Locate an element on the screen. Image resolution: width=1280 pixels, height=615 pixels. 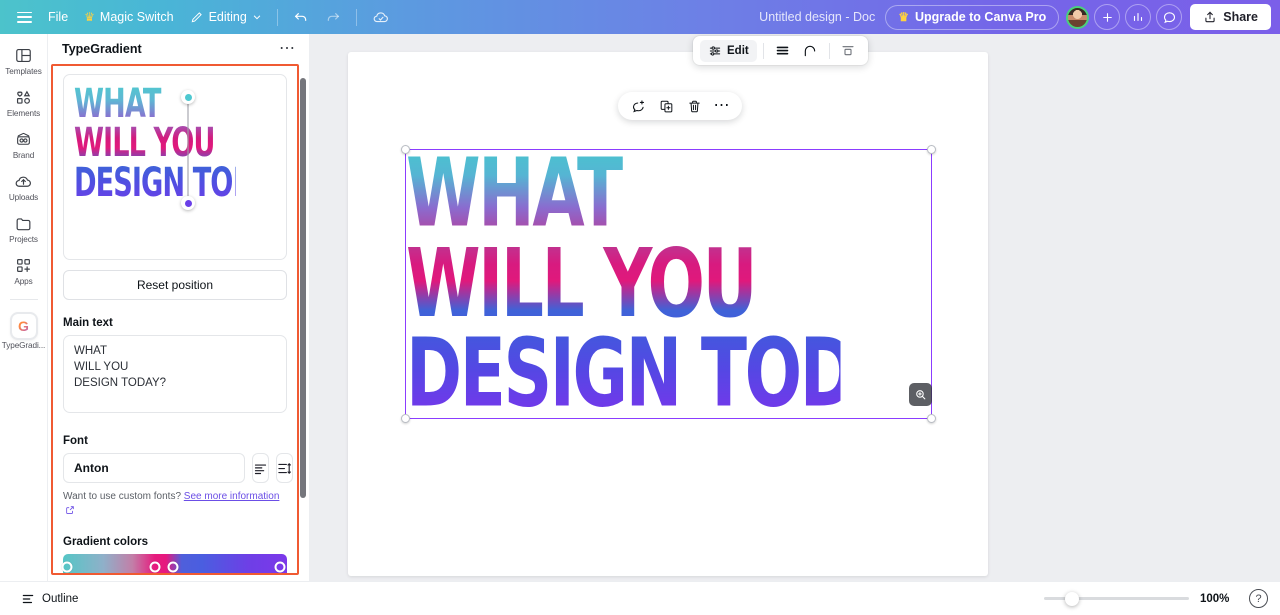
edit-label: Edit is located at coordinates (738, 50).